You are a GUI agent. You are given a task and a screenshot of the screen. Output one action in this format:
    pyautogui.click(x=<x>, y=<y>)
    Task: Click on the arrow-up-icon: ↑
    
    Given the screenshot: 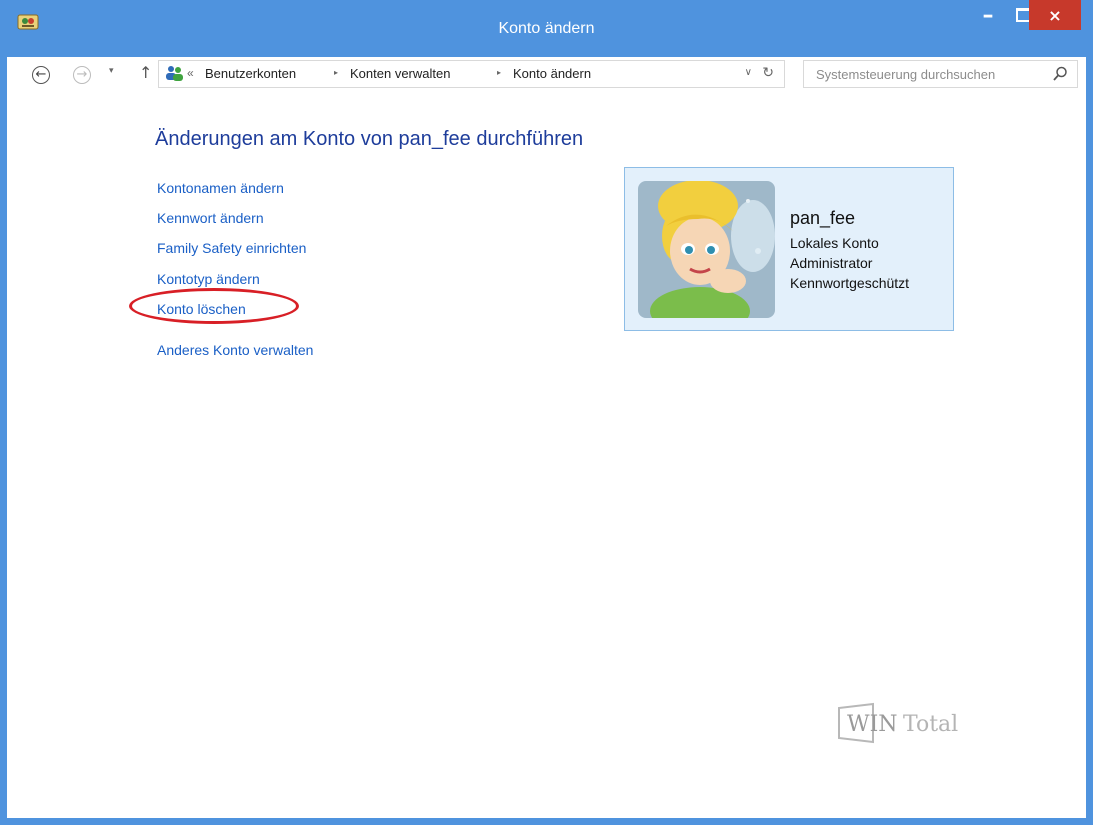 What is the action you would take?
    pyautogui.click(x=146, y=72)
    